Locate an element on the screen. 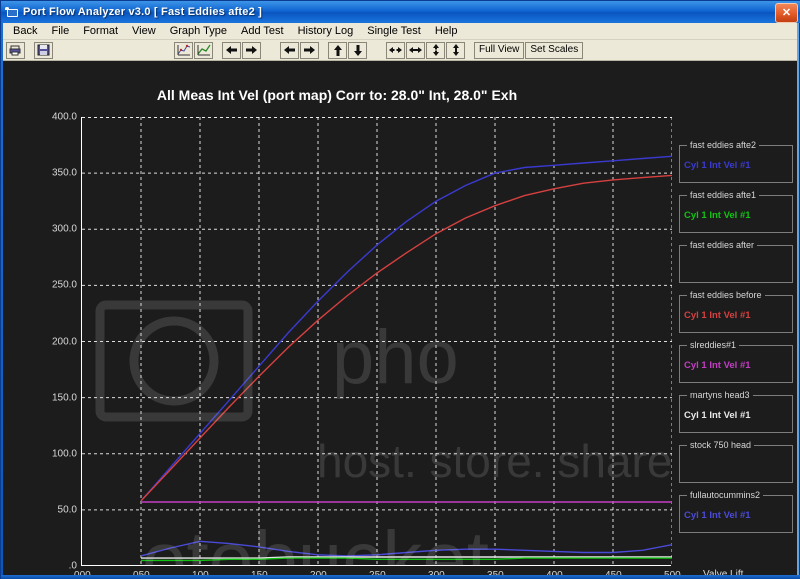 Image resolution: width=800 pixels, height=579 pixels. legend-entry: slreddies#1 Cyl 1 Int Vel #1 is located at coordinates (736, 361).